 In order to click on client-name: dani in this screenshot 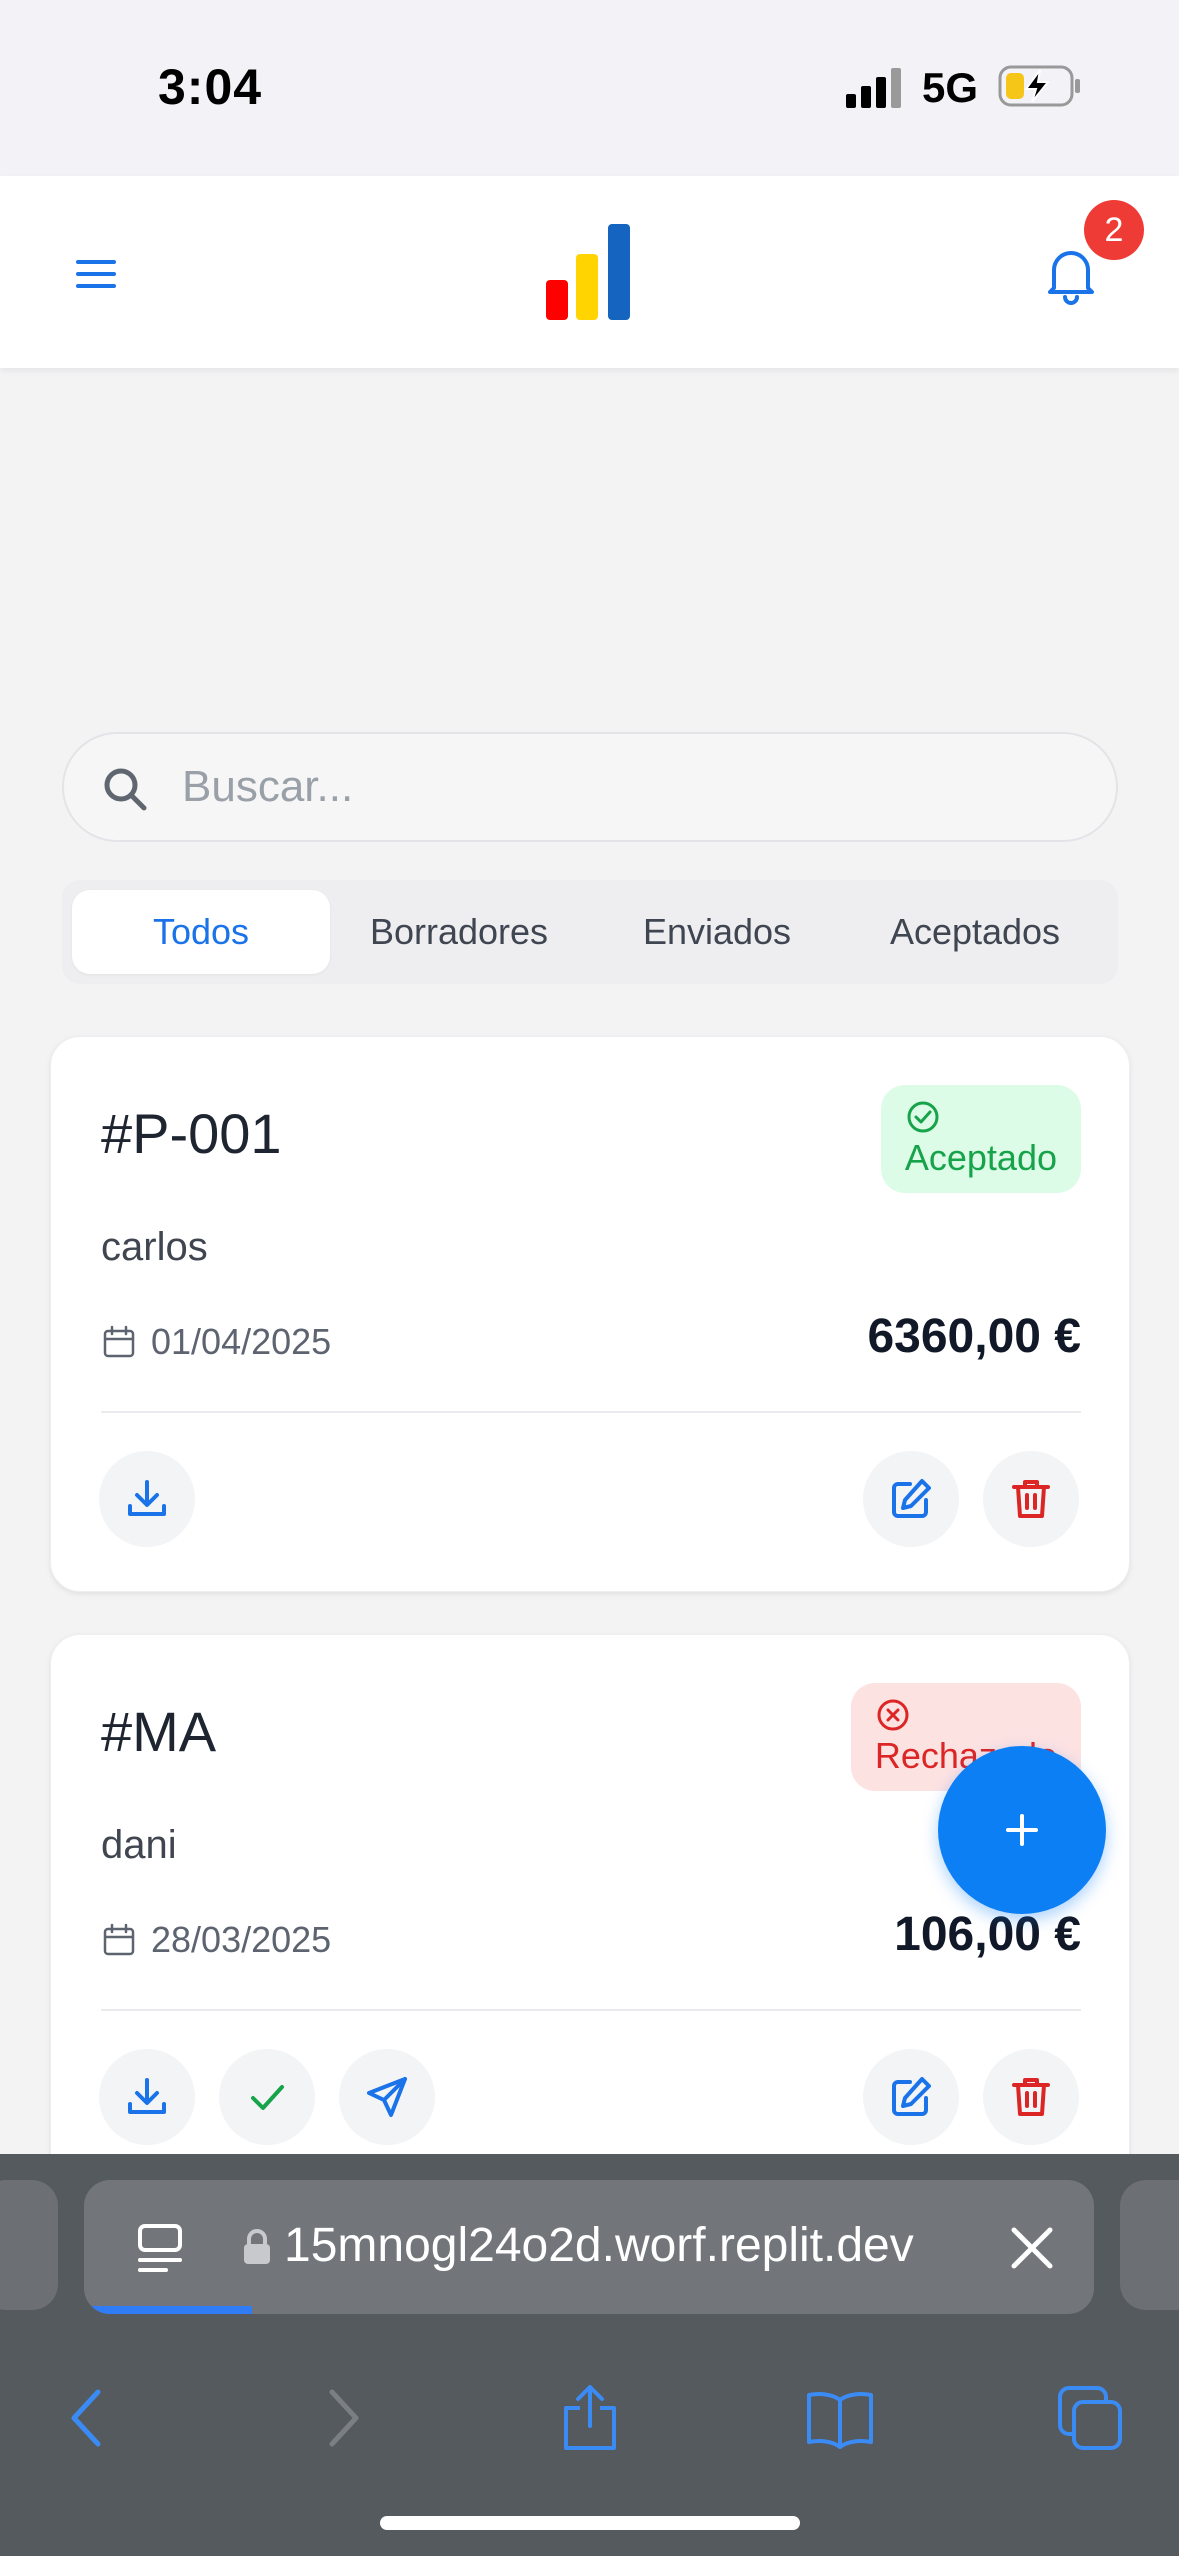, I will do `click(139, 1845)`.